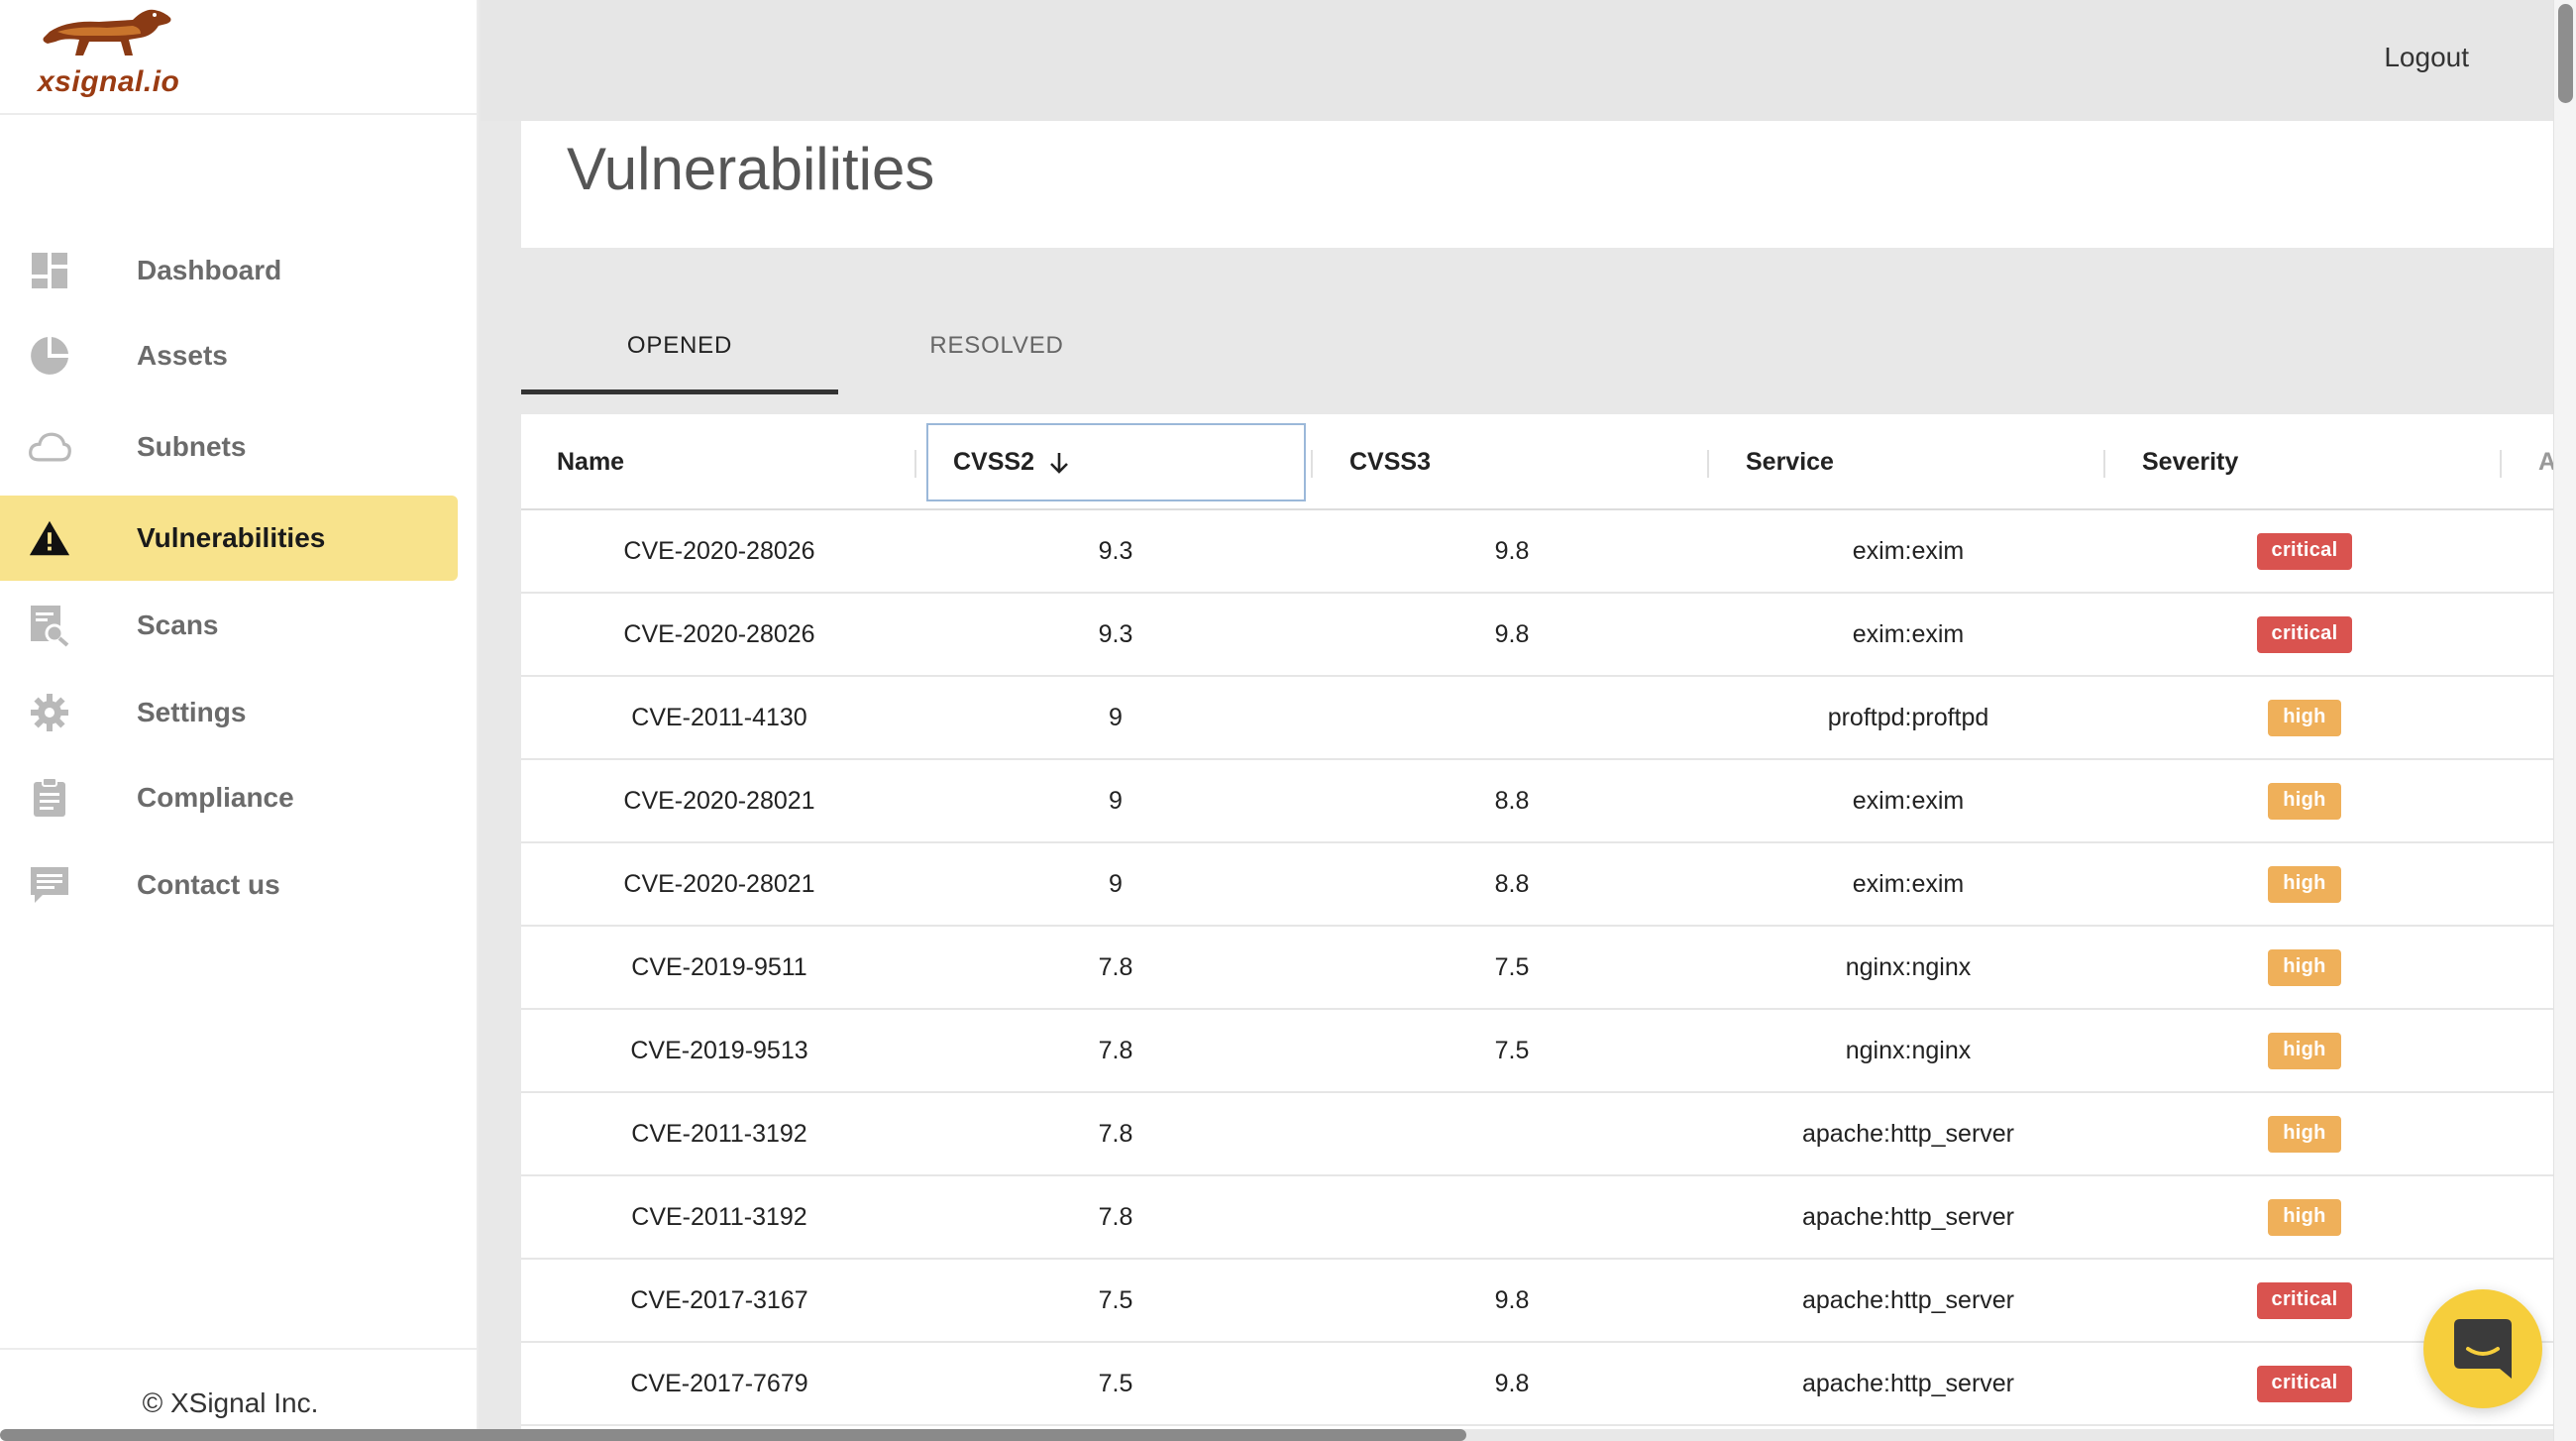 The width and height of the screenshot is (2576, 1441). I want to click on cloud-icon, so click(49, 447).